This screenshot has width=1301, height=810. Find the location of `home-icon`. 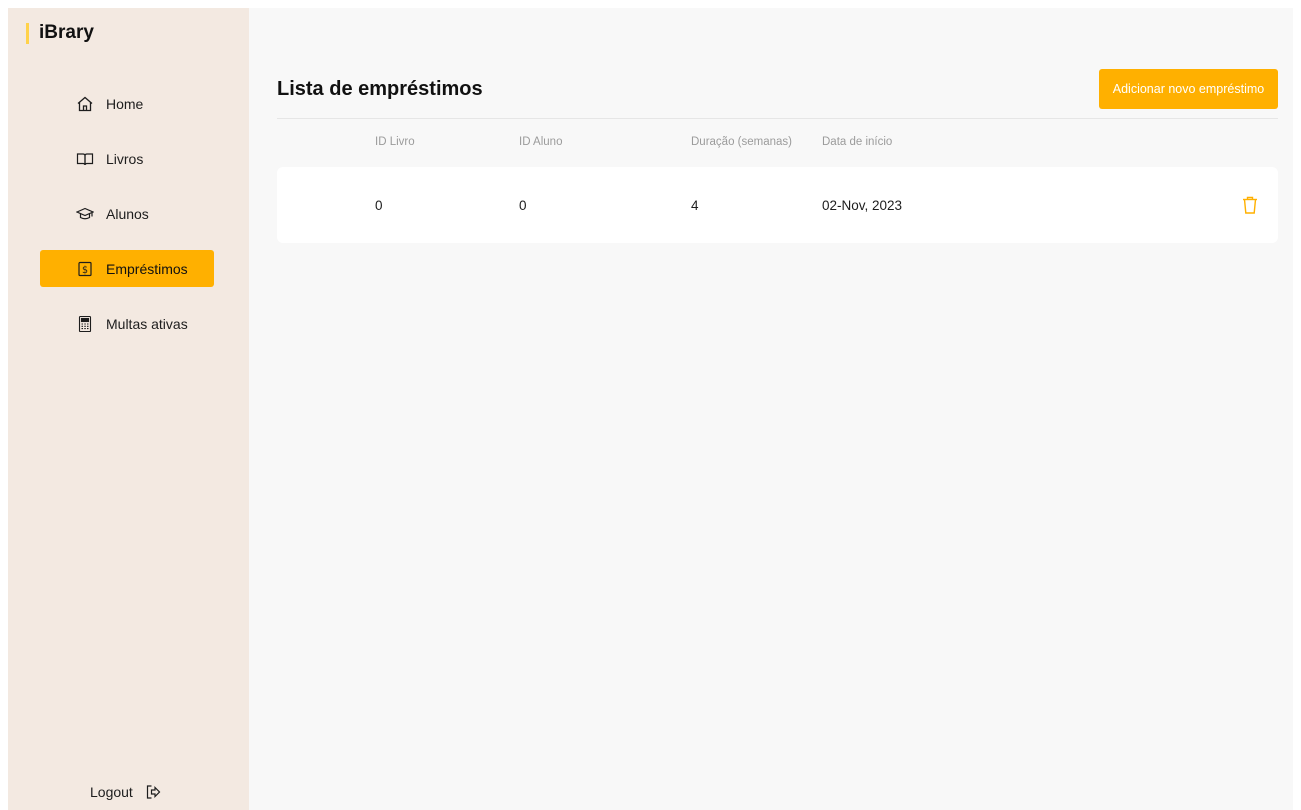

home-icon is located at coordinates (85, 104).